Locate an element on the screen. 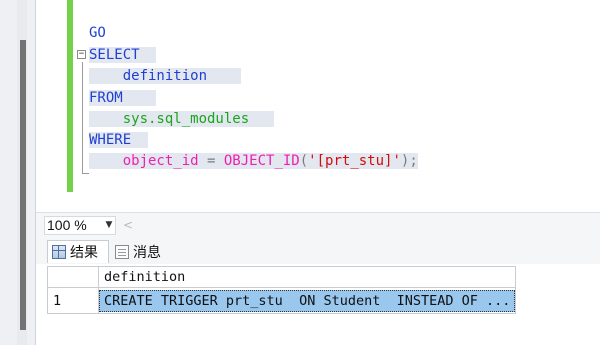 This screenshot has height=345, width=600. keyword-from: FROM is located at coordinates (106, 98).